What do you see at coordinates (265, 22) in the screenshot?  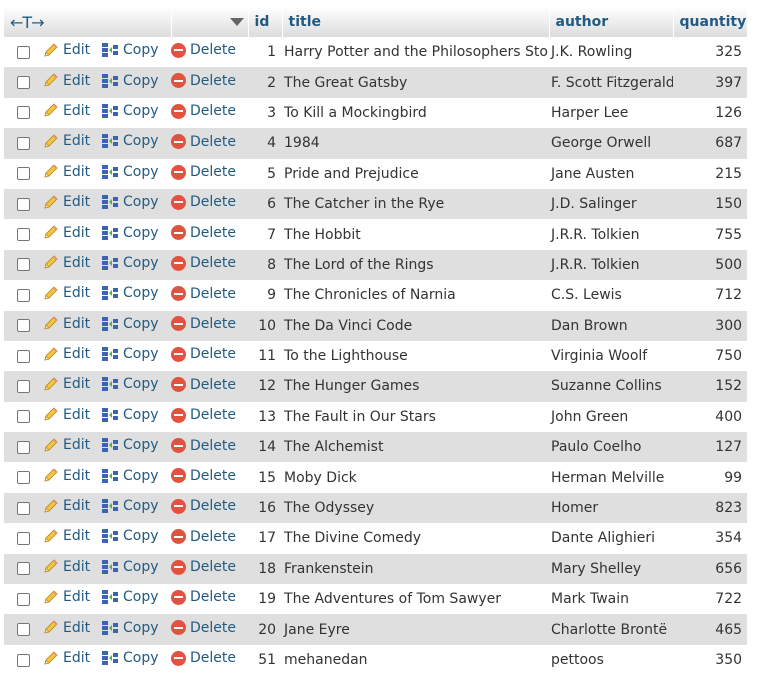 I see `column-header-id: id` at bounding box center [265, 22].